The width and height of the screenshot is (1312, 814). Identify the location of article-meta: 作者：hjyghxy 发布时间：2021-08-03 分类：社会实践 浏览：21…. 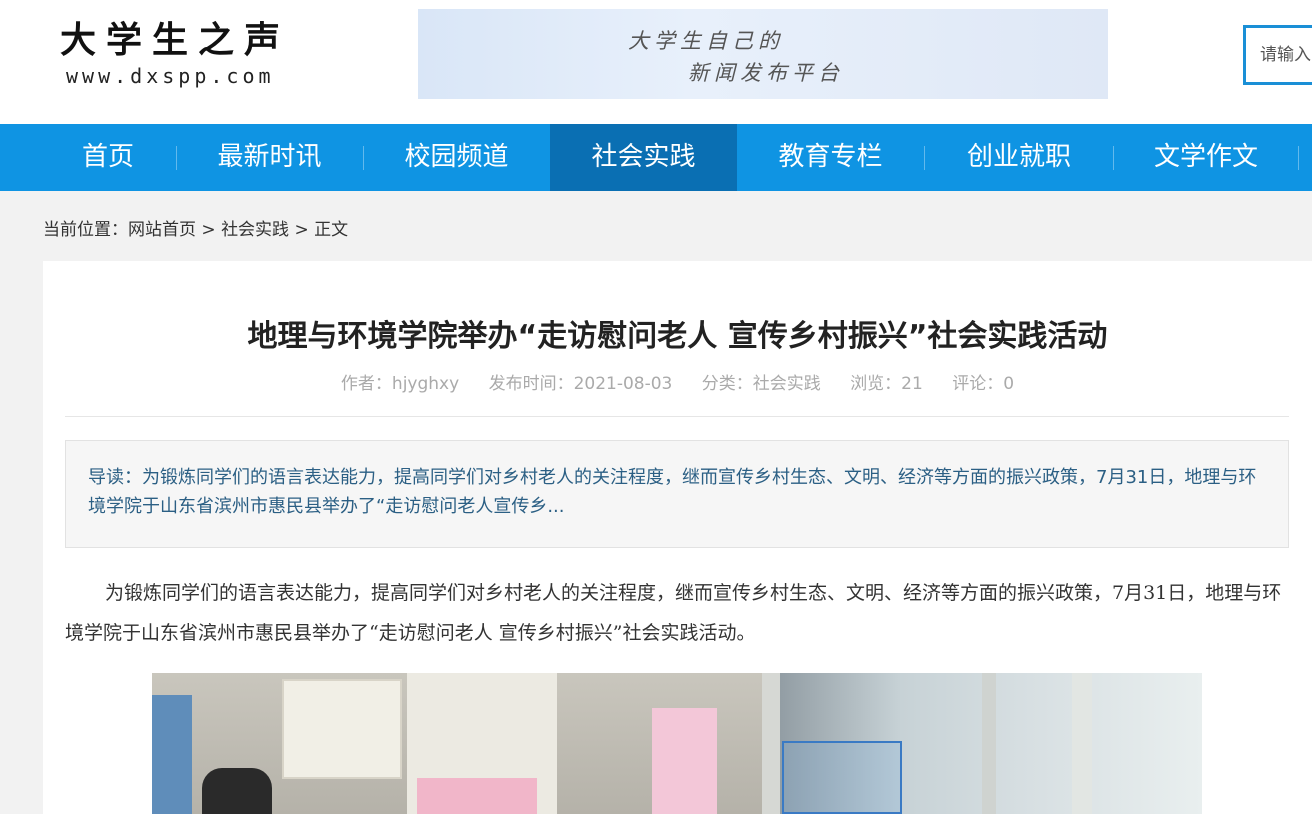
(677, 381).